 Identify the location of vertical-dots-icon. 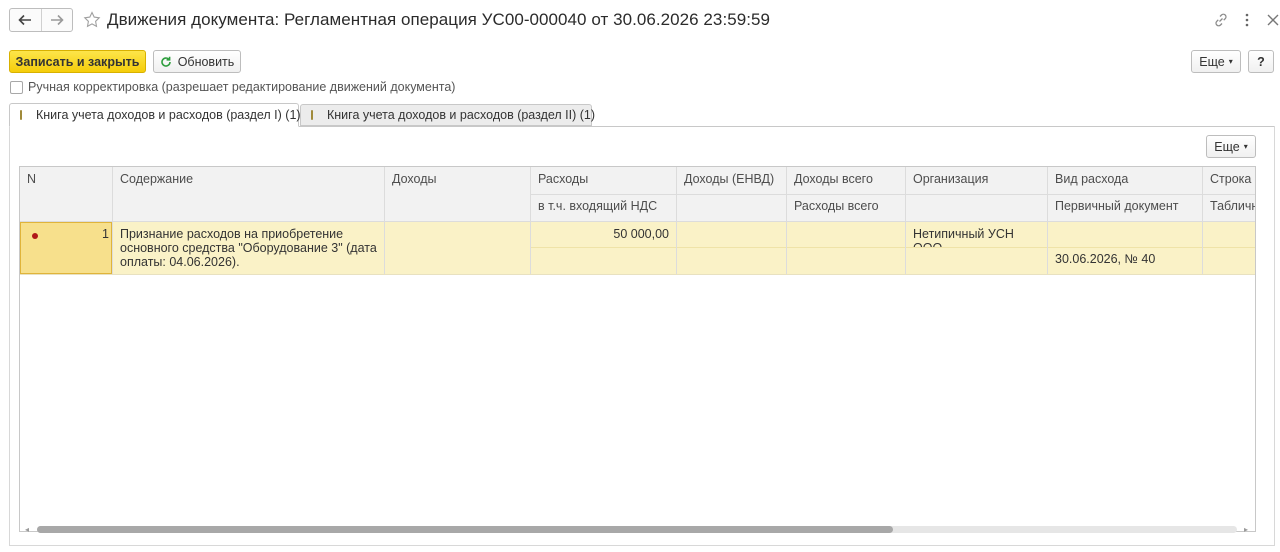
(1247, 20).